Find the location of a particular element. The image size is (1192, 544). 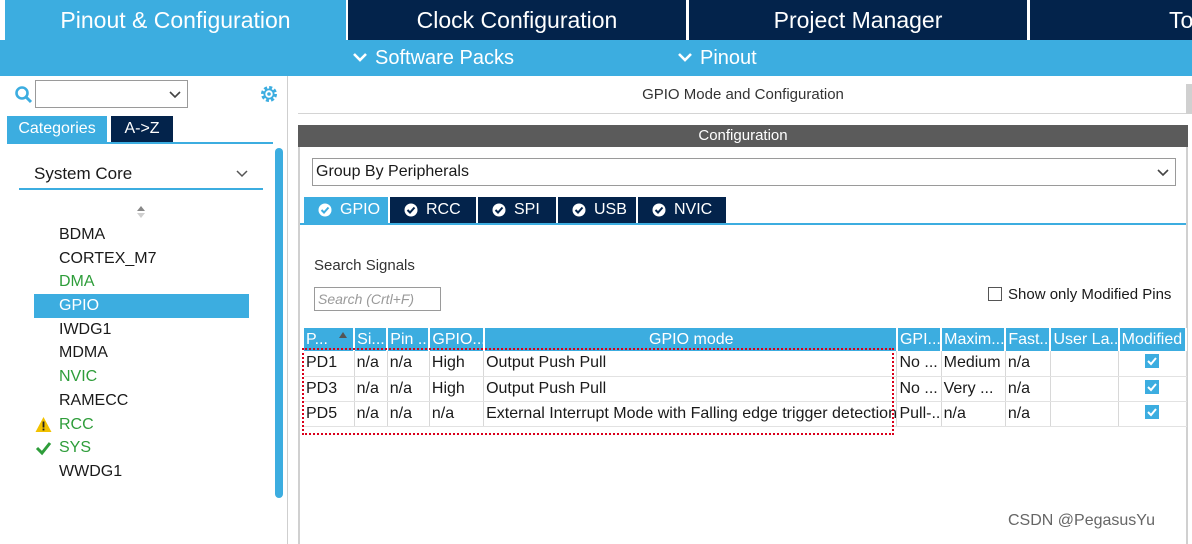

category-tab-underline is located at coordinates (140, 143).